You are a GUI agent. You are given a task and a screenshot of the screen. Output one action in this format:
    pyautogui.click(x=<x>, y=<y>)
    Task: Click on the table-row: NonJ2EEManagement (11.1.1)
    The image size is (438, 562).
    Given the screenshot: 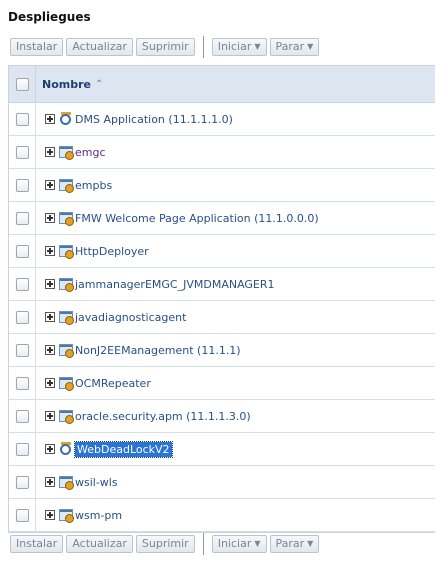 What is the action you would take?
    pyautogui.click(x=222, y=350)
    